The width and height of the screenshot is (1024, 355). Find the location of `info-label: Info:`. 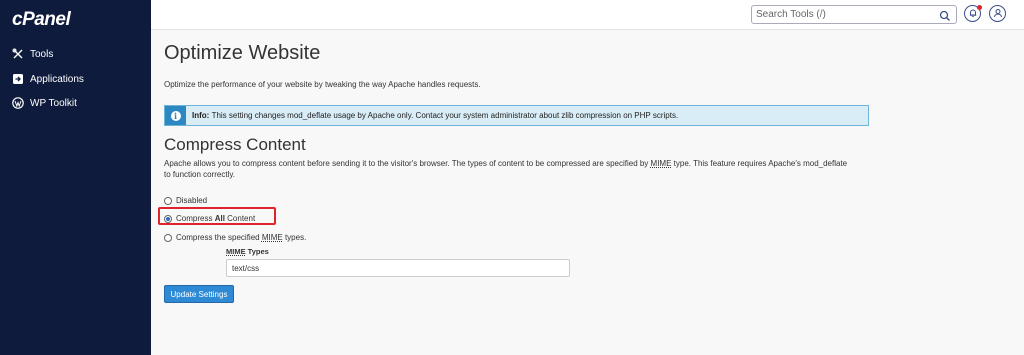

info-label: Info: is located at coordinates (201, 115).